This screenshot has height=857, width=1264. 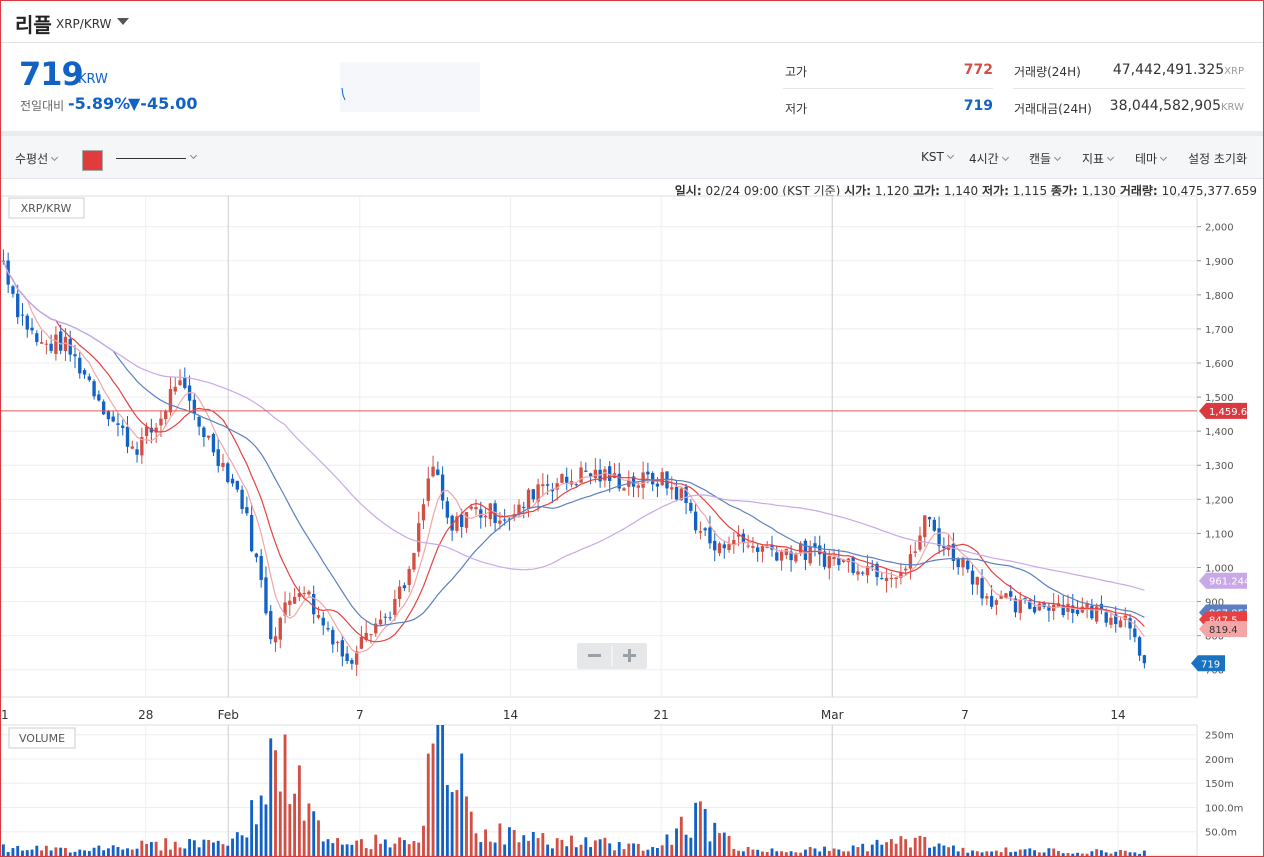 I want to click on zoom-out-icon, so click(x=594, y=655).